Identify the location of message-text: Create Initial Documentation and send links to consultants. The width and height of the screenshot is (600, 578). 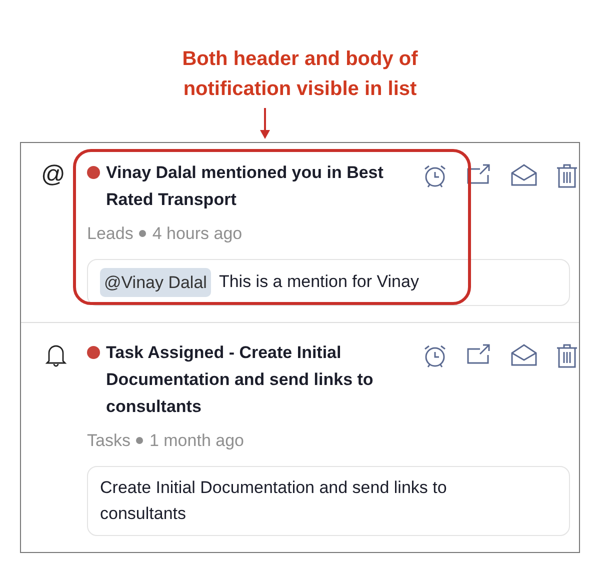
(274, 500).